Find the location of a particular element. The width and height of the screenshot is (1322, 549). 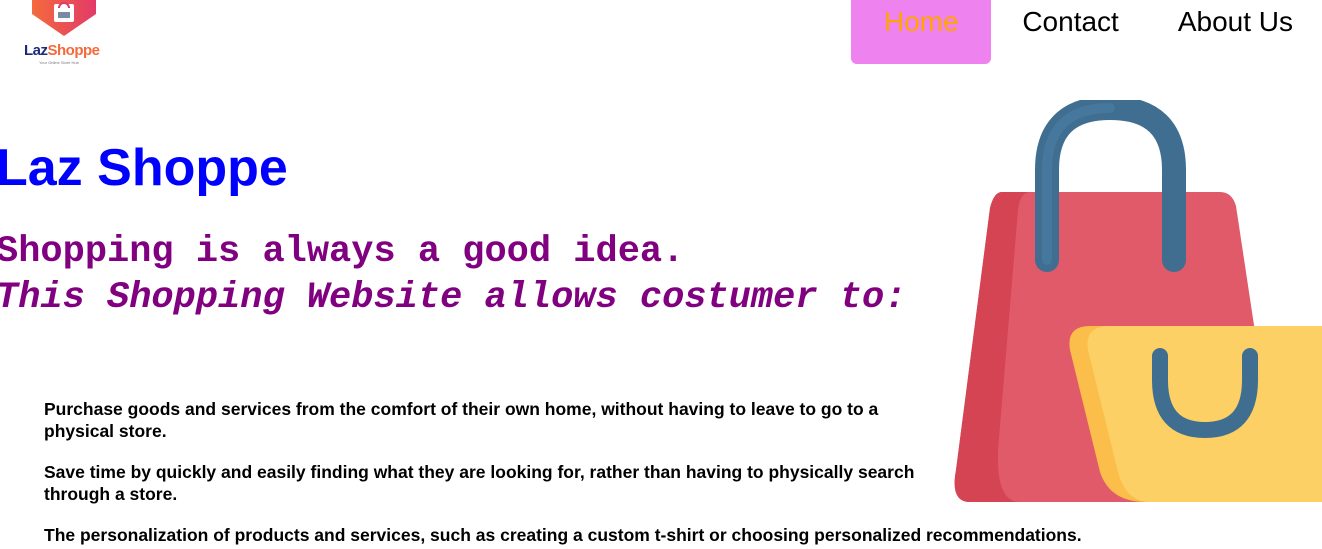

shopping-bag-logo-icon is located at coordinates (64, 18).